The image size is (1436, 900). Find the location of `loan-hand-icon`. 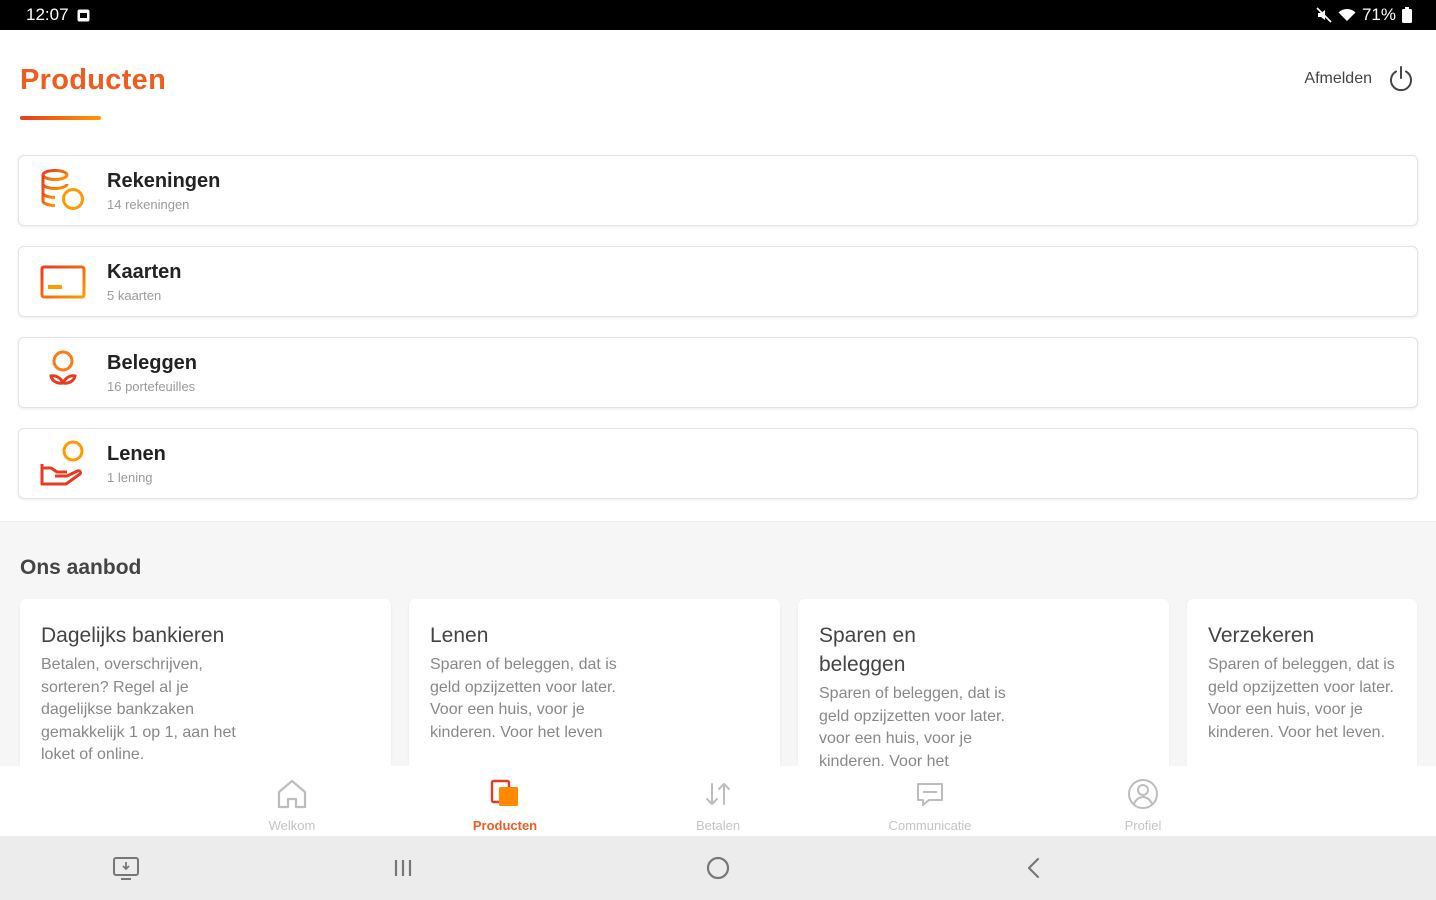

loan-hand-icon is located at coordinates (62, 462).